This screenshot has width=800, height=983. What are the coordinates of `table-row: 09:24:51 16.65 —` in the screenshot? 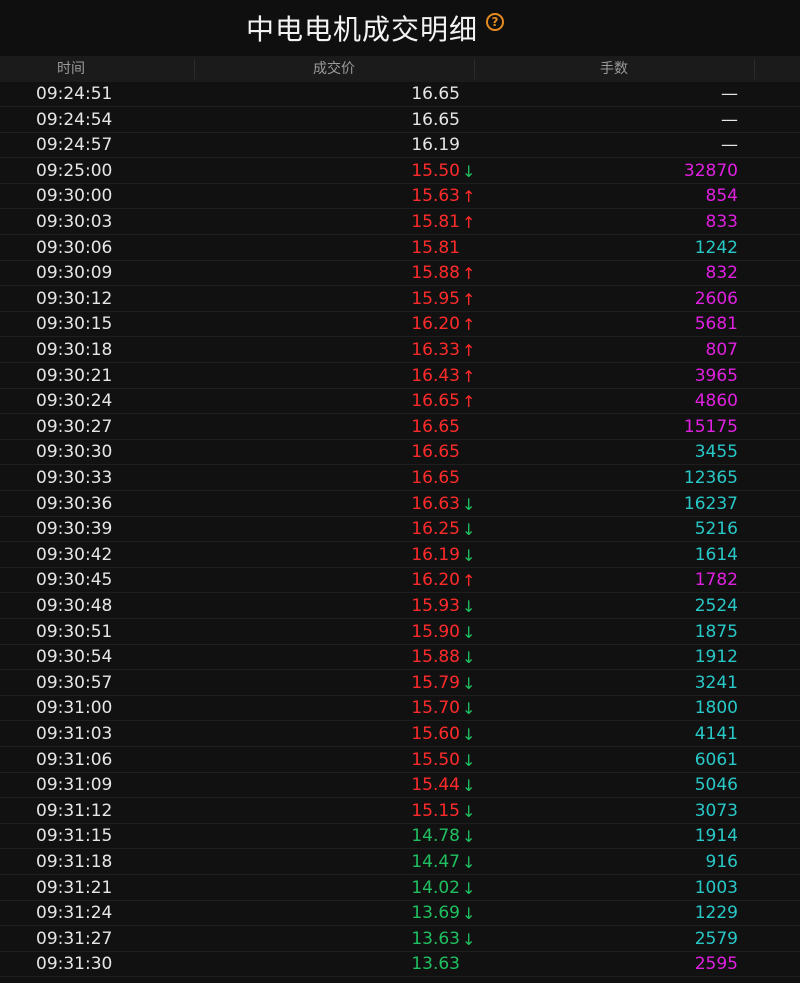 It's located at (400, 94).